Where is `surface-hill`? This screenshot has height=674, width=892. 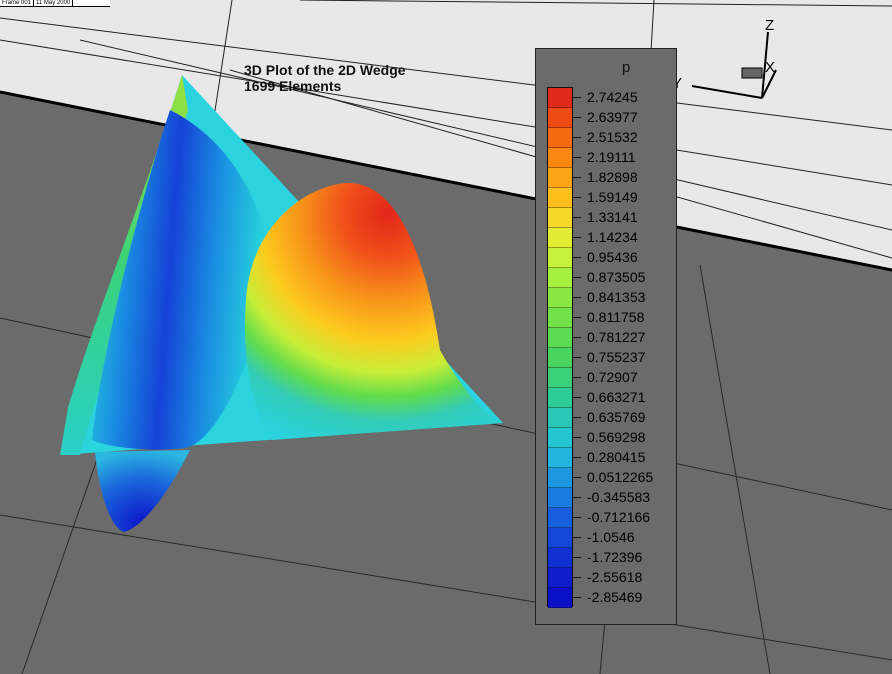 surface-hill is located at coordinates (374, 311).